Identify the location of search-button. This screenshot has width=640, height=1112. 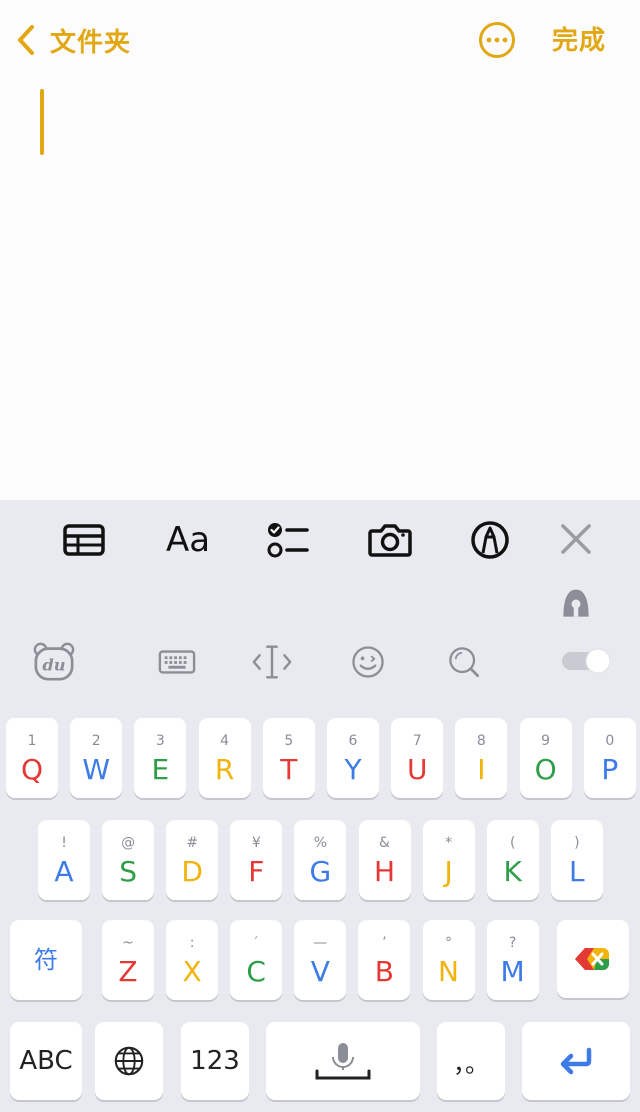
(464, 662).